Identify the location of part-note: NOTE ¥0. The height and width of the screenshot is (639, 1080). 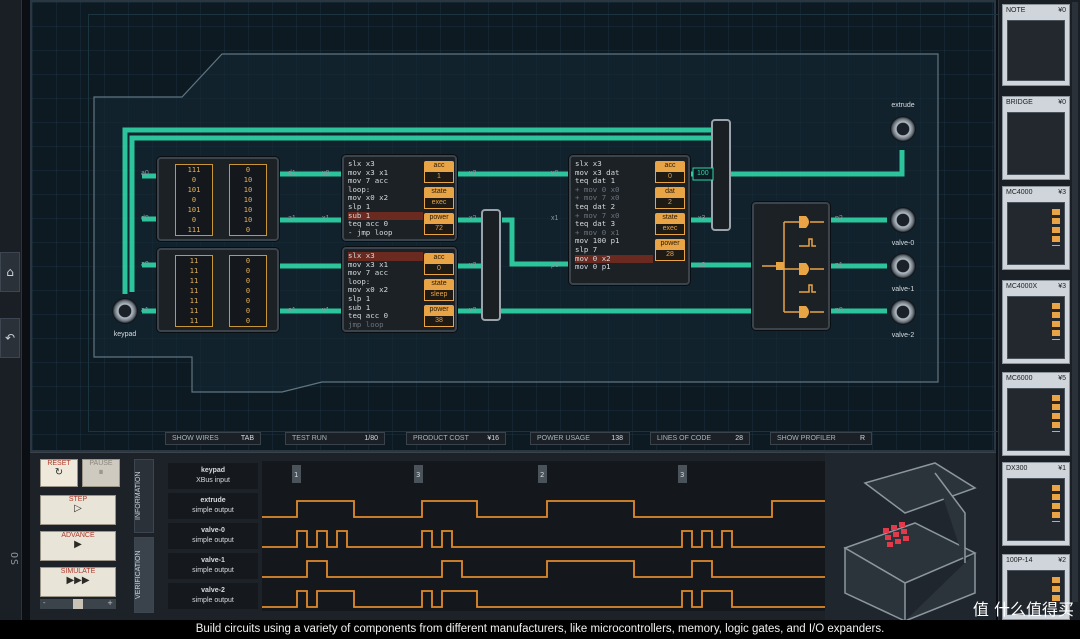
(1036, 45).